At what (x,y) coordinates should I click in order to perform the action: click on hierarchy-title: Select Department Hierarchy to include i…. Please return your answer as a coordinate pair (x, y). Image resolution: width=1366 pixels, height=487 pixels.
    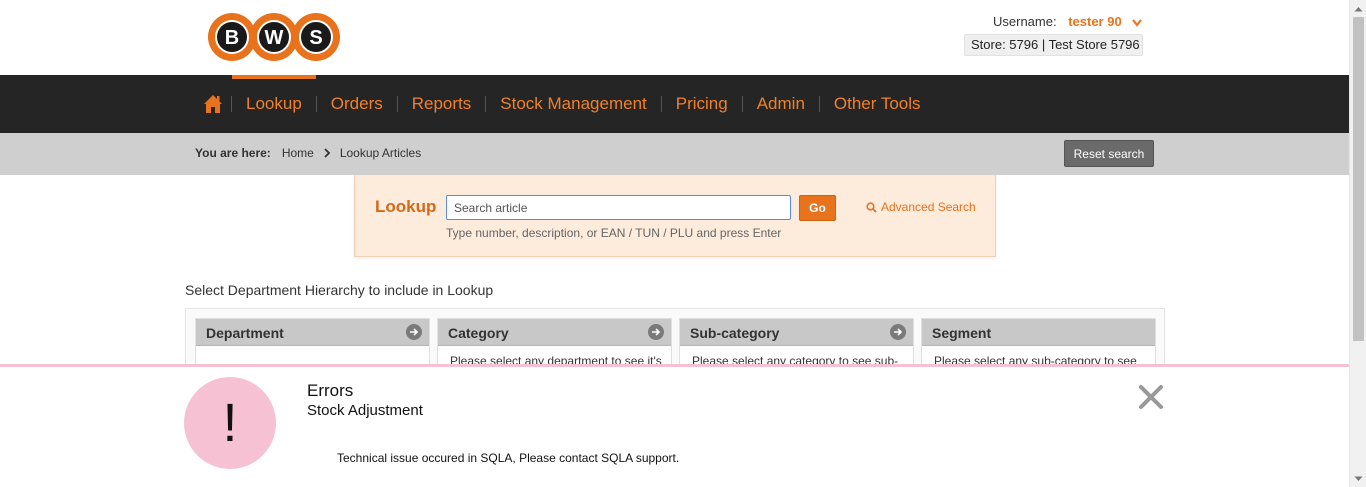
    Looking at the image, I should click on (339, 290).